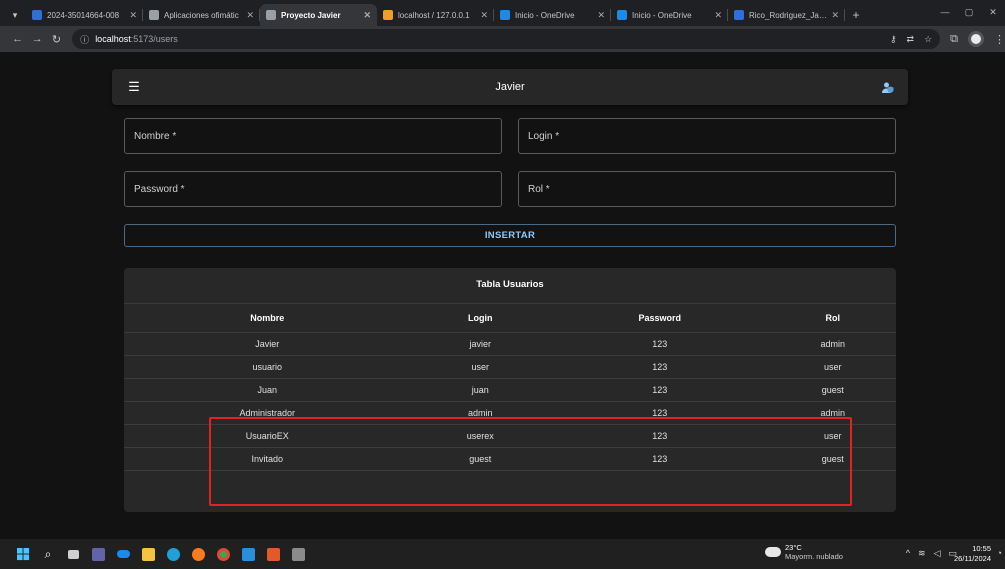 This screenshot has height=569, width=1005. What do you see at coordinates (888, 87) in the screenshot?
I see `user-shield-icon` at bounding box center [888, 87].